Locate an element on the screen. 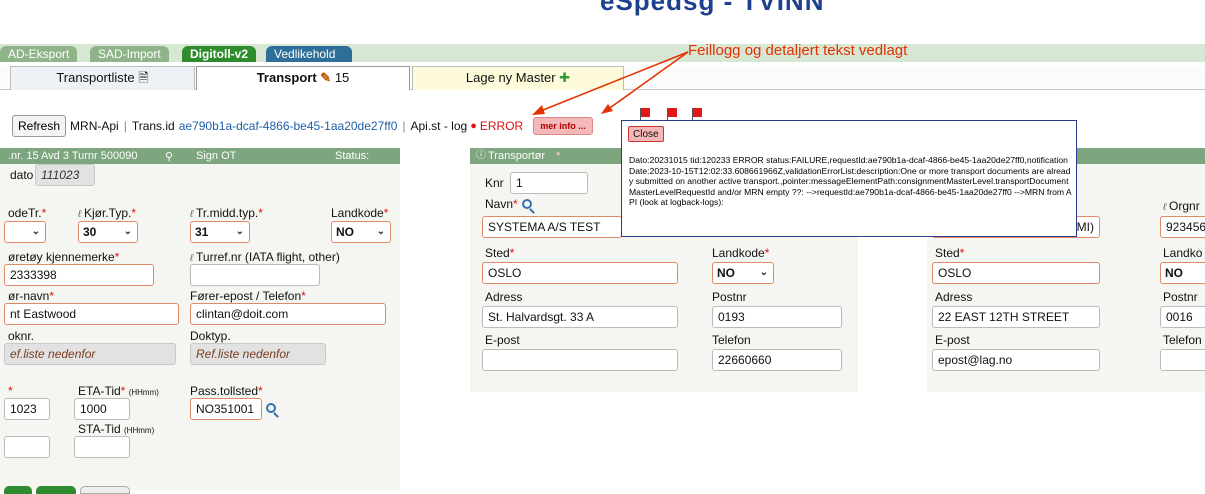 The width and height of the screenshot is (1205, 494). tab-ad-eksport: AD-Eksport is located at coordinates (39, 54).